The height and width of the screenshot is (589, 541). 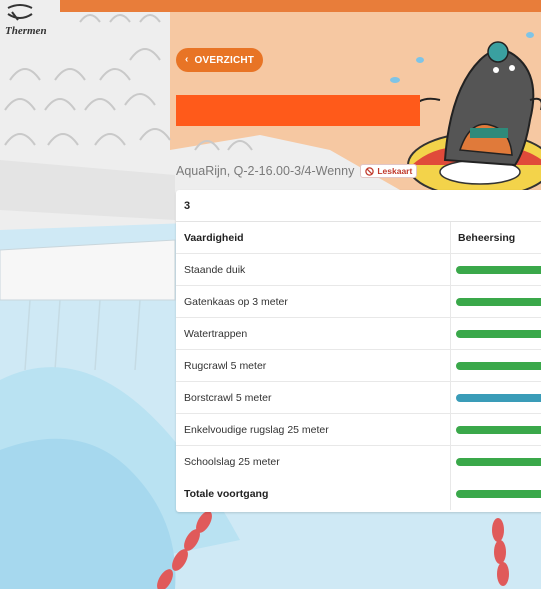 What do you see at coordinates (358, 270) in the screenshot?
I see `table-row: Staande duik` at bounding box center [358, 270].